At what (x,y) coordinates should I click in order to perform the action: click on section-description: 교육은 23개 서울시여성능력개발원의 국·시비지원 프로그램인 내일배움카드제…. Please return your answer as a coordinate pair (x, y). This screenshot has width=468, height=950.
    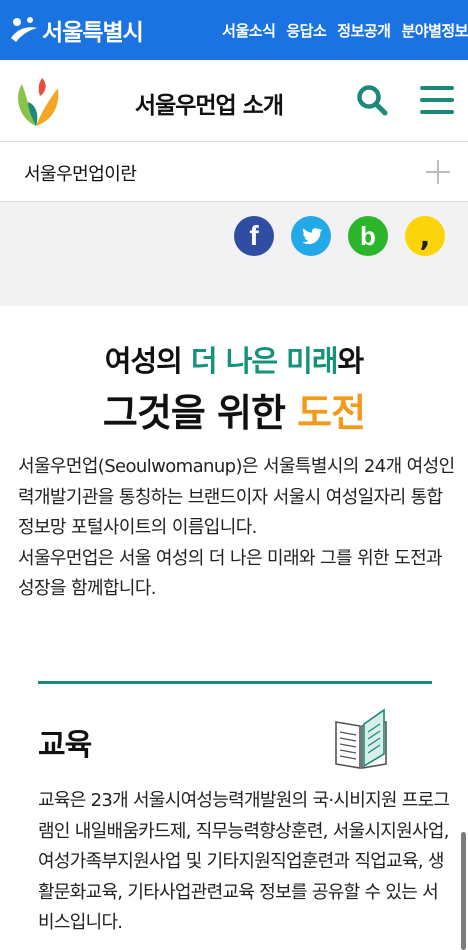
    Looking at the image, I should click on (244, 861).